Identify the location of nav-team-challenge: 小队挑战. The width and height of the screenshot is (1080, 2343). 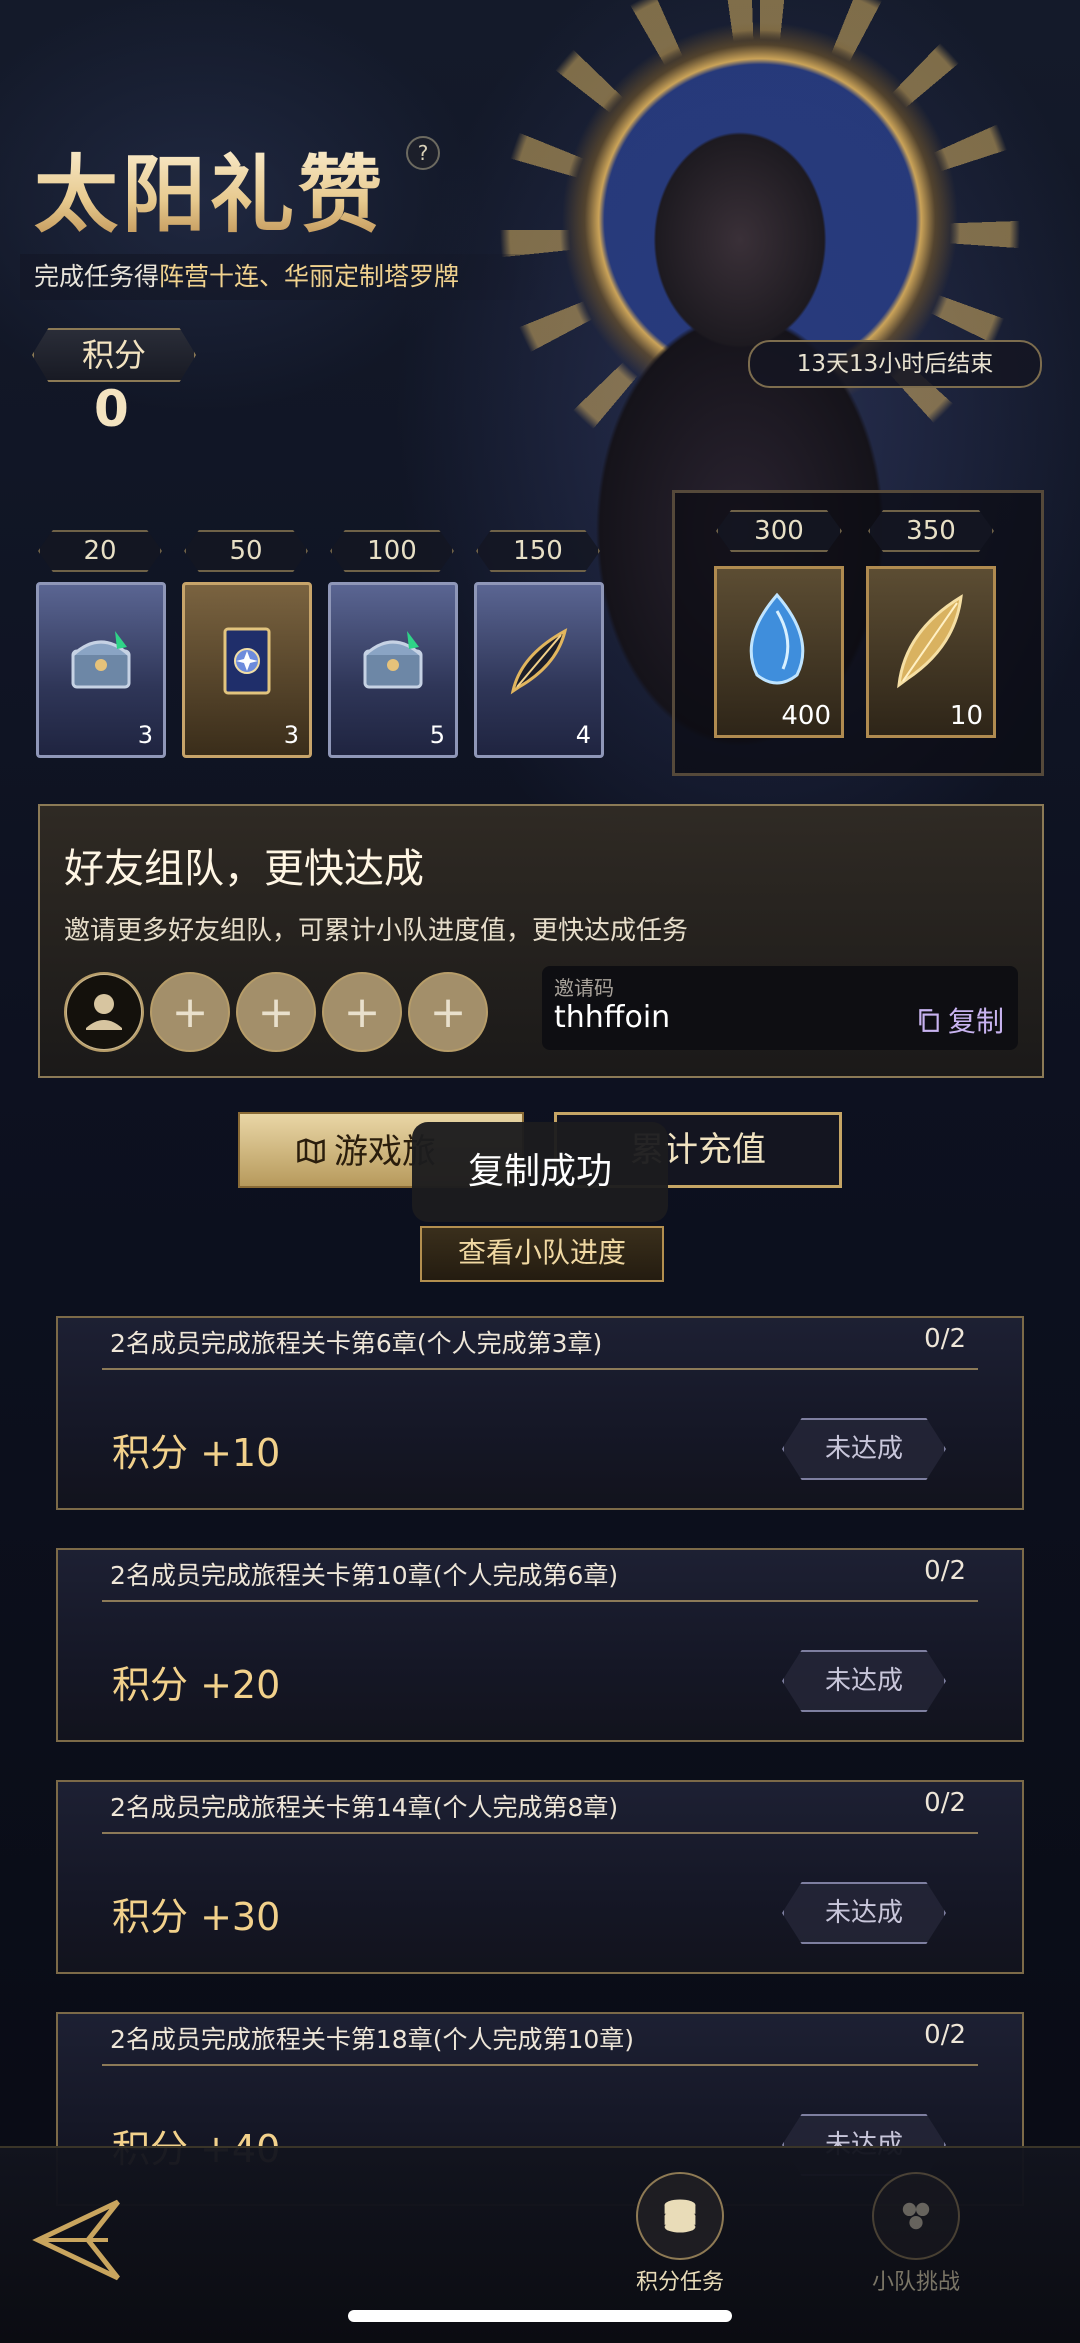
(916, 2237).